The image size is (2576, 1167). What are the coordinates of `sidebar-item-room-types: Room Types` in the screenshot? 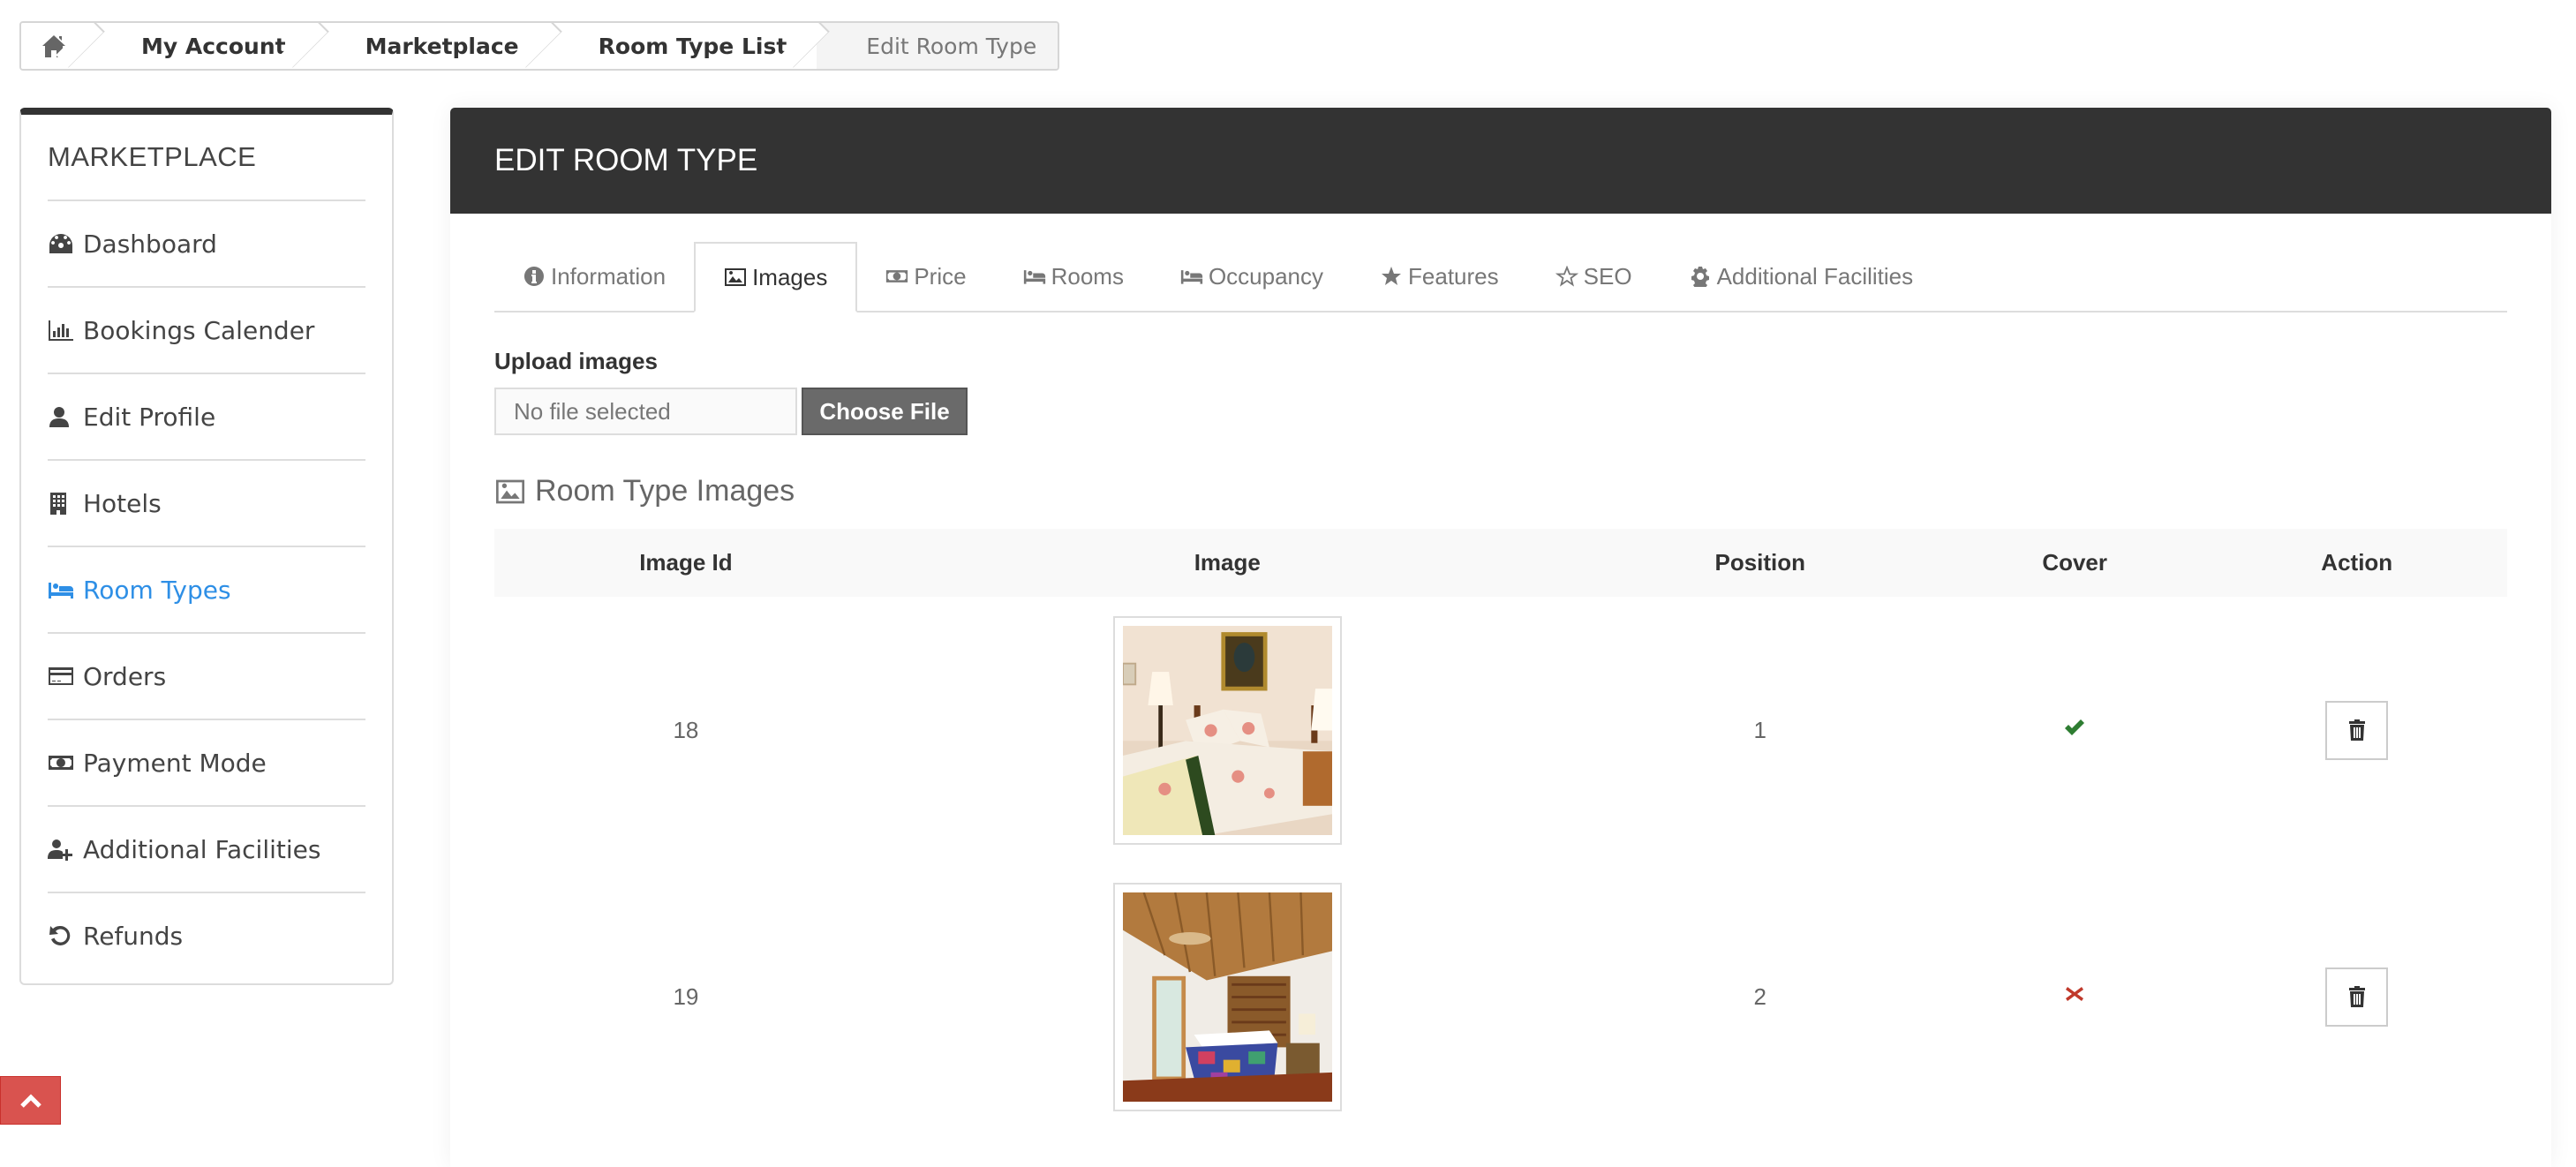 It's located at (207, 589).